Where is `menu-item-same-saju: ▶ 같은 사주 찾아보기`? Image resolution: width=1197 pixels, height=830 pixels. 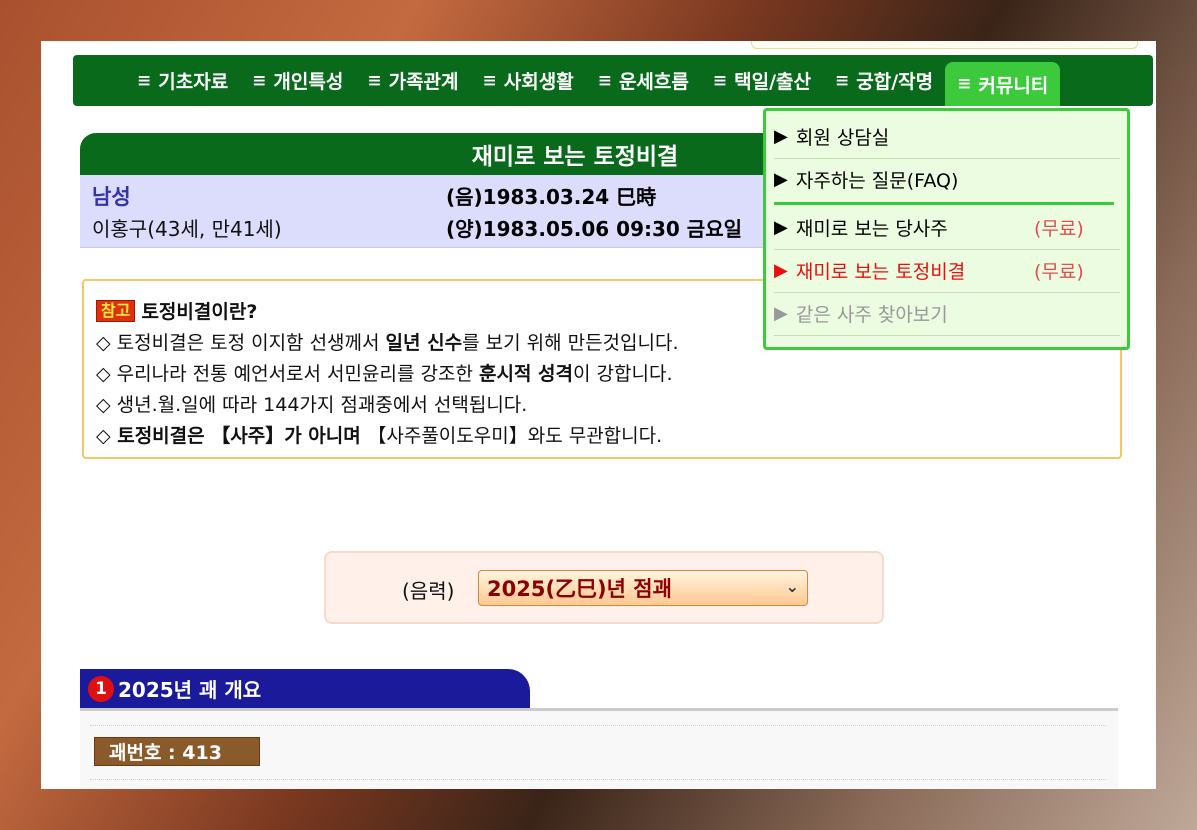
menu-item-same-saju: ▶ 같은 사주 찾아보기 is located at coordinates (947, 314).